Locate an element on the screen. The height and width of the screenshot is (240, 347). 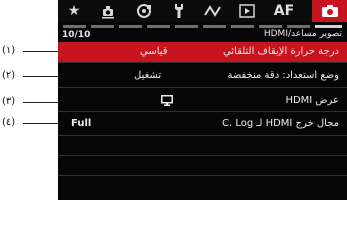
section-title: تصوير مساعد/HDMI is located at coordinates (302, 34).